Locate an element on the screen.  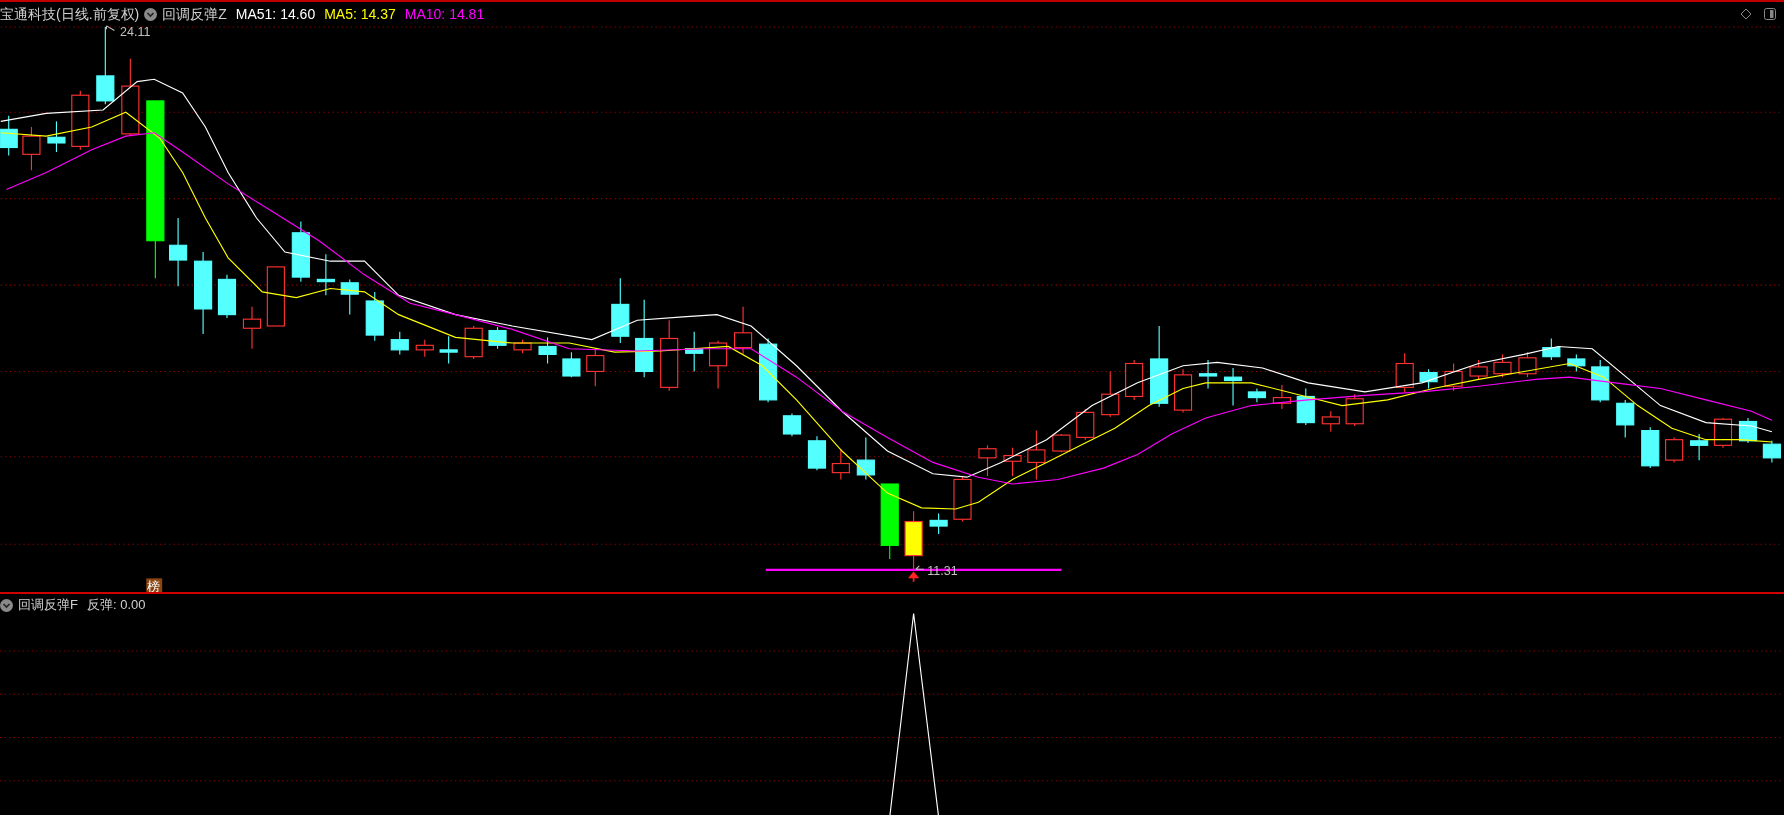
panel-toggle-icon is located at coordinates (1770, 14).